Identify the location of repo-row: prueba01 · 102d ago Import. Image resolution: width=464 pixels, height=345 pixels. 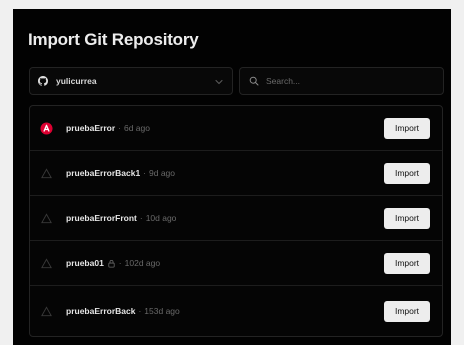
(236, 263).